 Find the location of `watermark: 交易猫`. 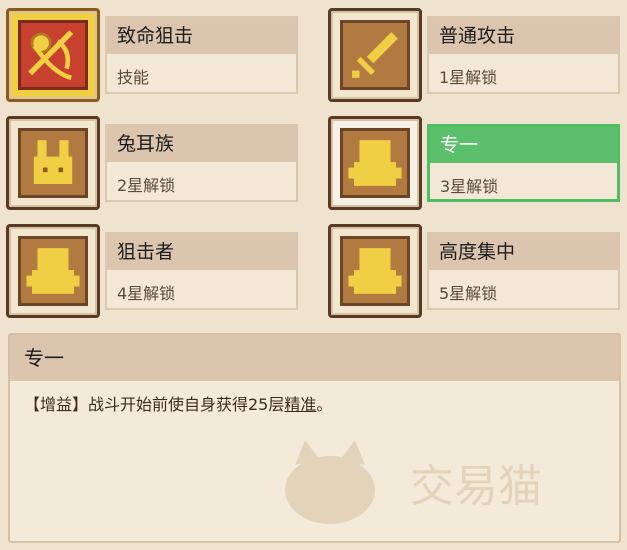

watermark: 交易猫 is located at coordinates (435, 480).